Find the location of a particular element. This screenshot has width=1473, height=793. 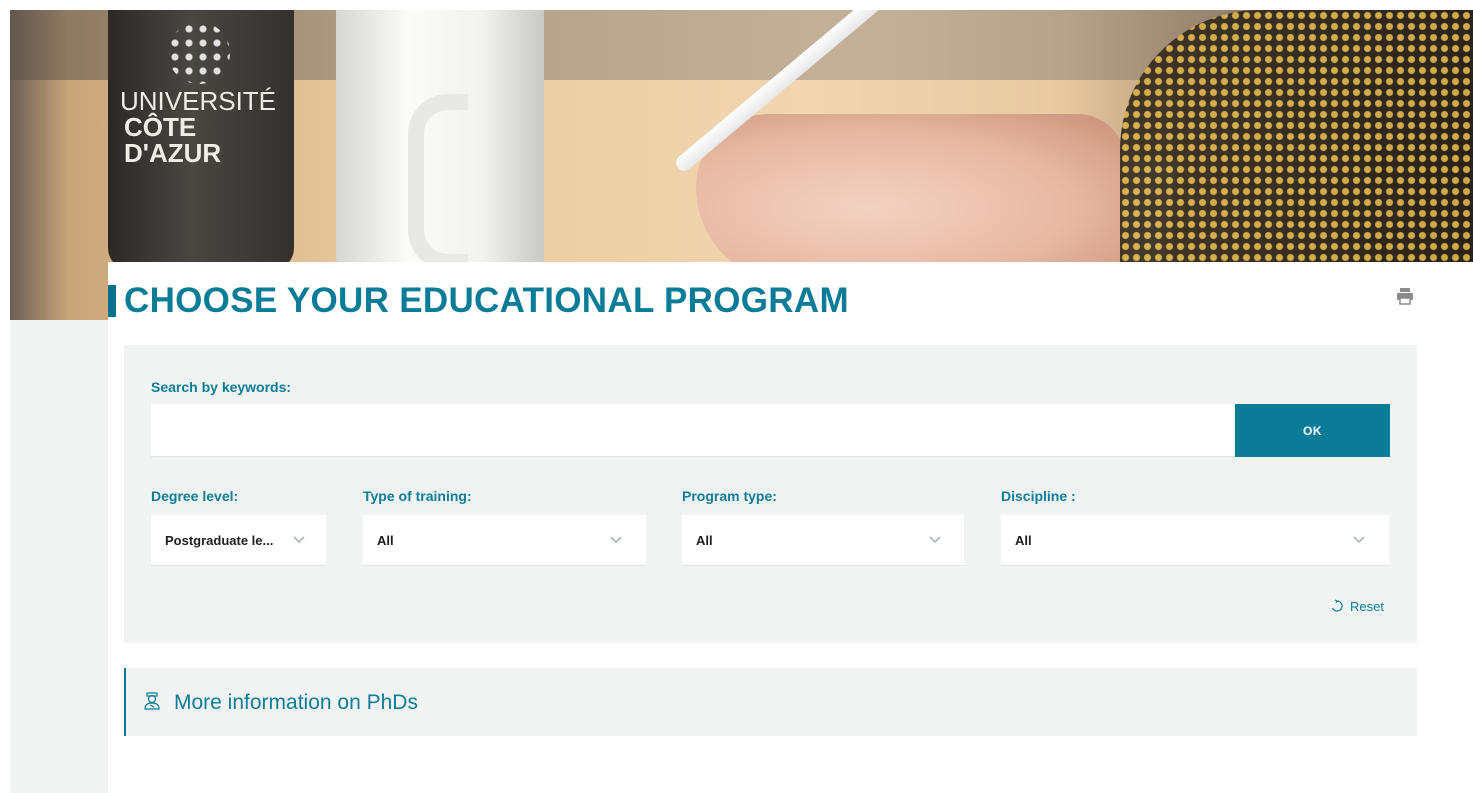

title-accent-bar is located at coordinates (112, 301).